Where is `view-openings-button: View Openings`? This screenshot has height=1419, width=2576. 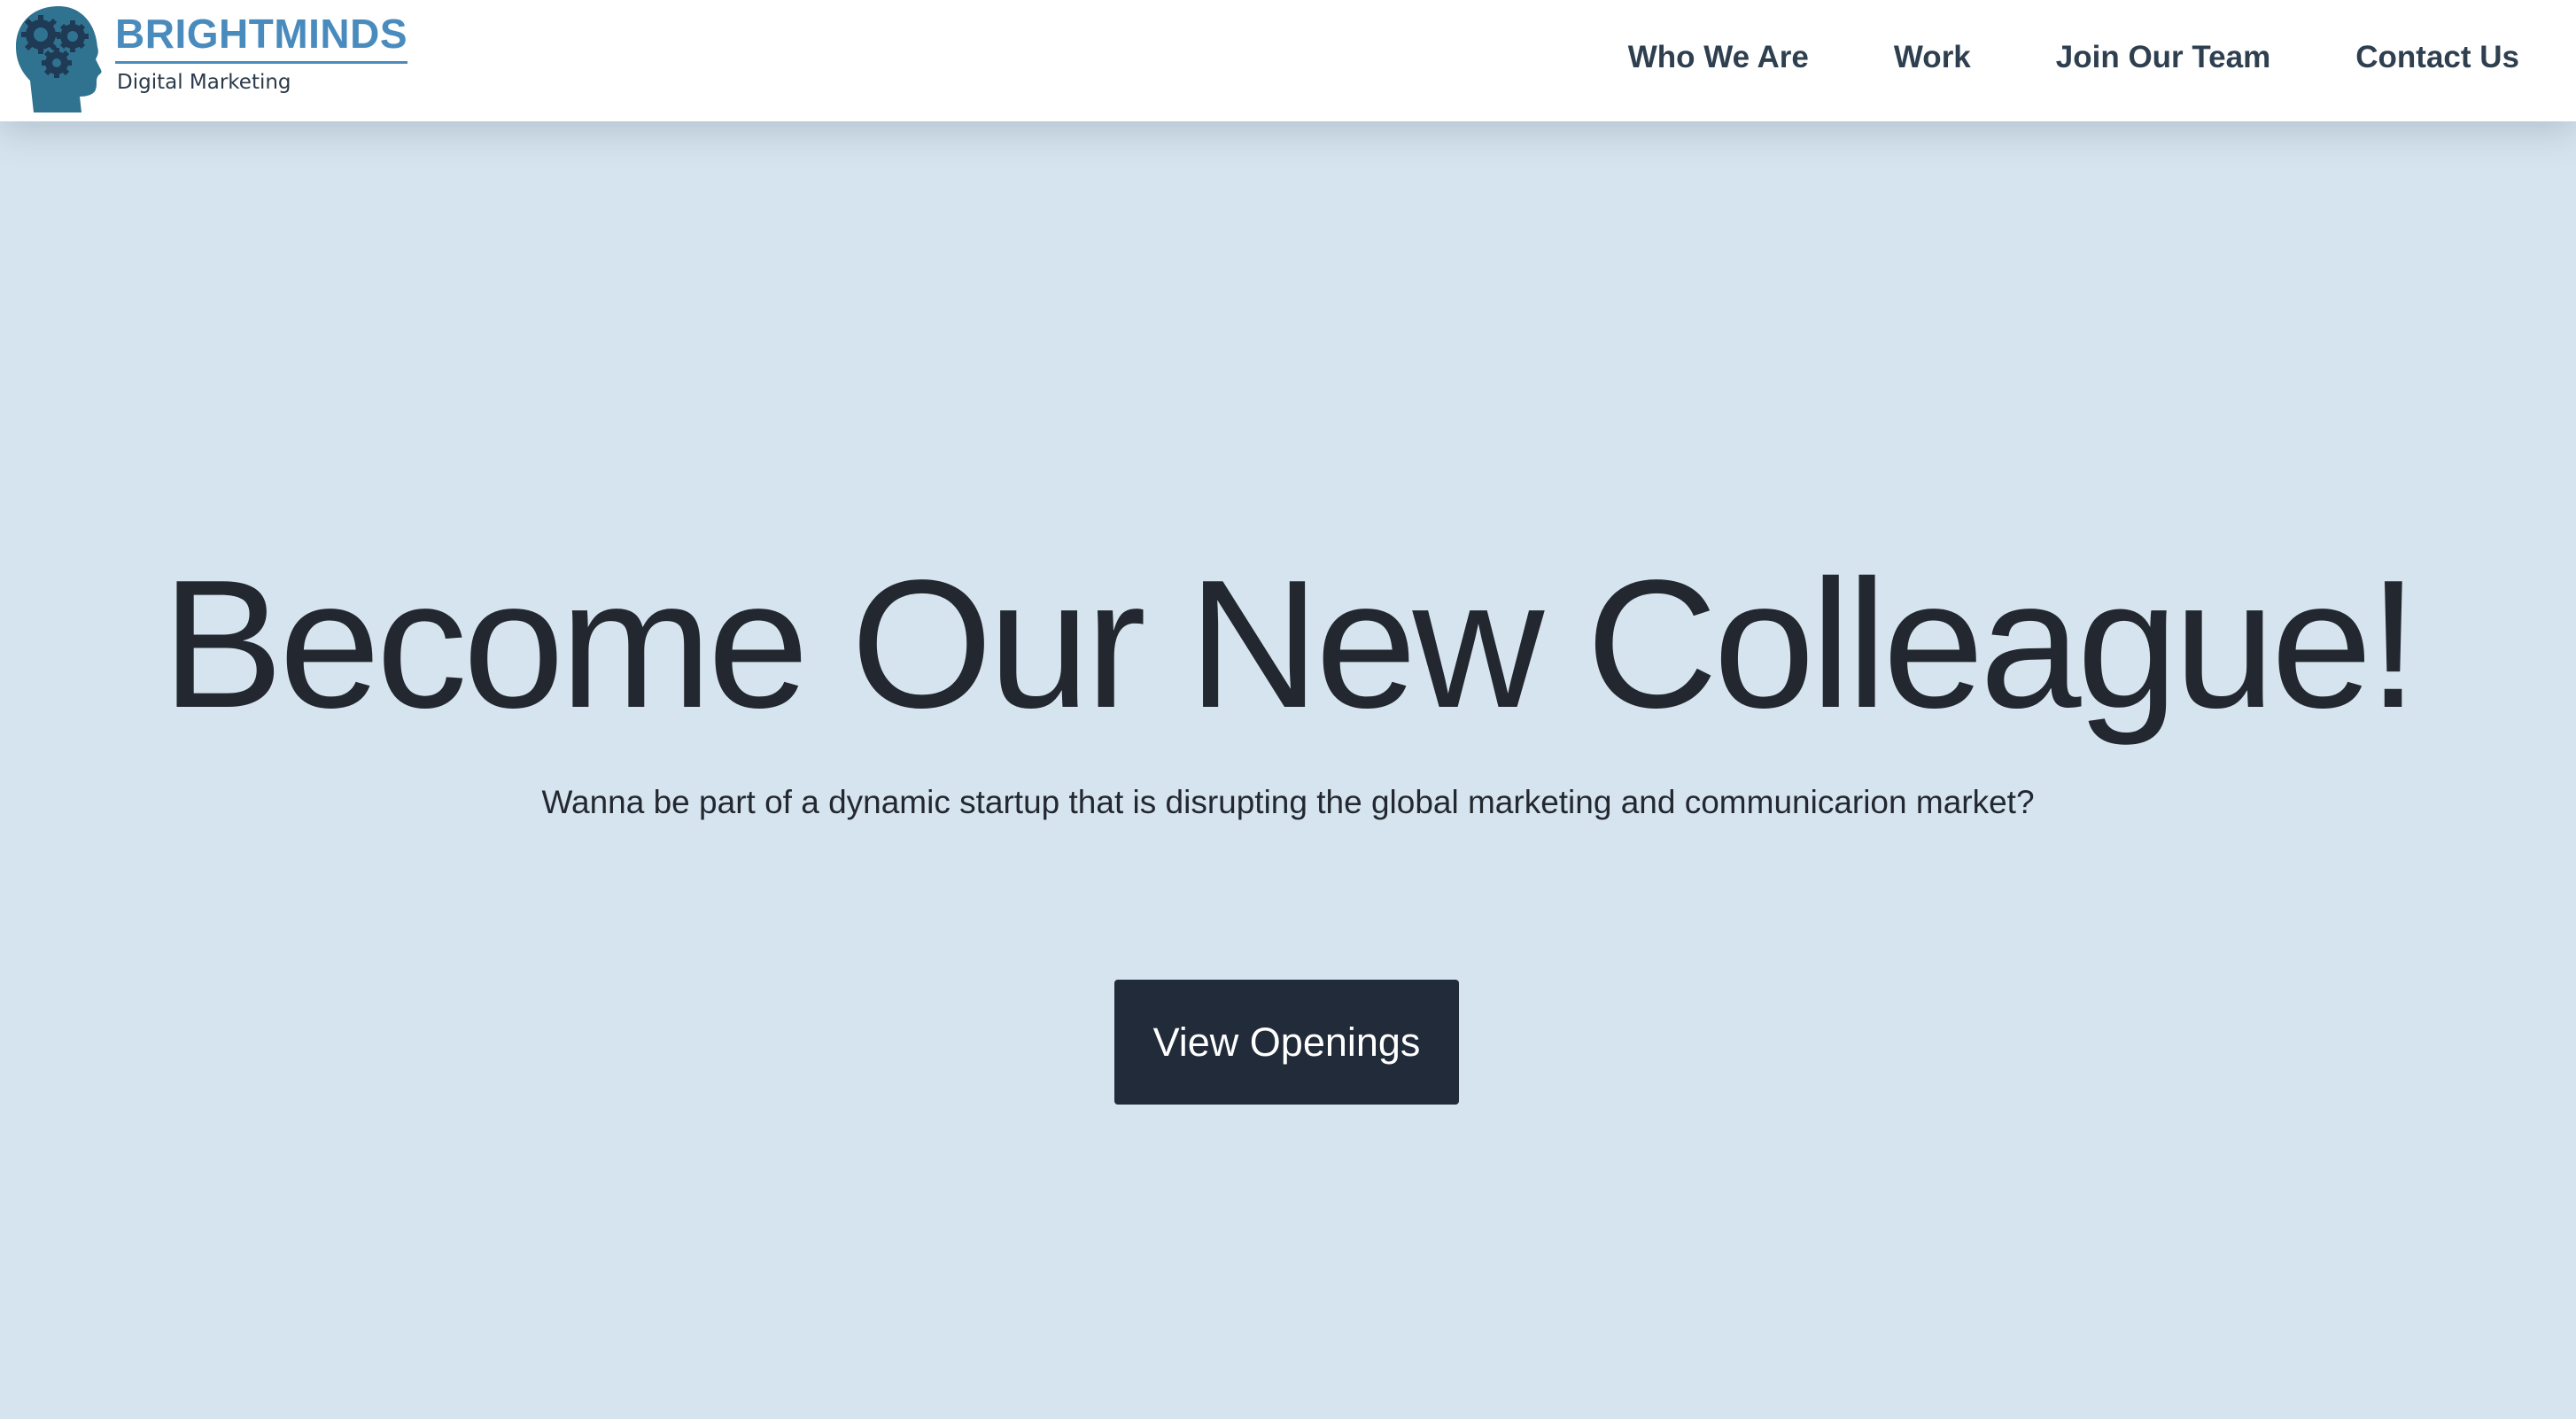
view-openings-button: View Openings is located at coordinates (1286, 1042).